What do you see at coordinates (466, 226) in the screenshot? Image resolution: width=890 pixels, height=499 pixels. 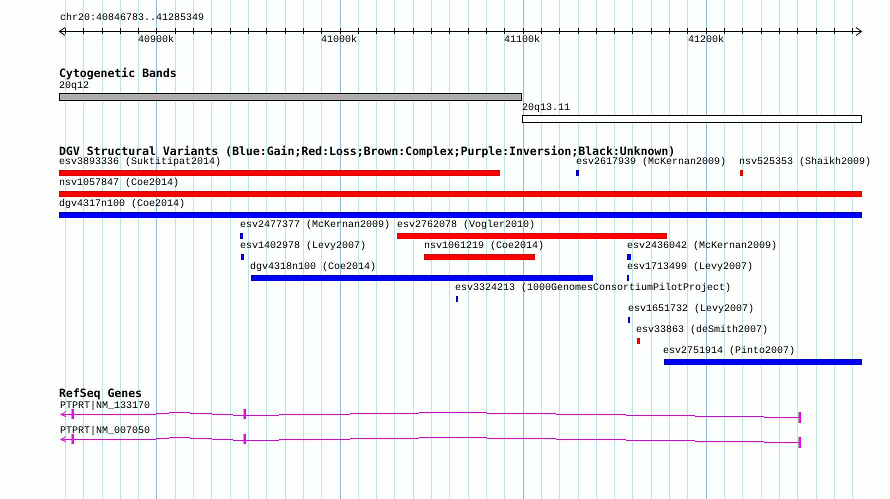 I see `variant-label: esv2762078 (Vogler2010)` at bounding box center [466, 226].